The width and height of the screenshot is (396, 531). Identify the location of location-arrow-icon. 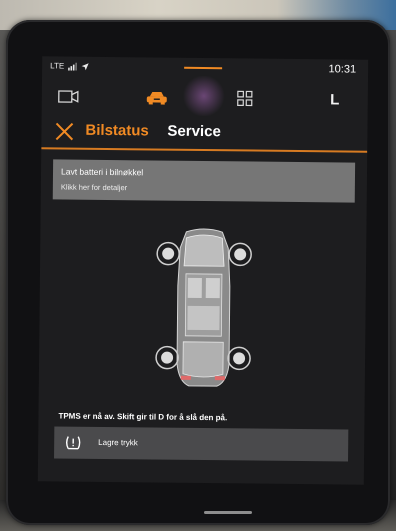
(85, 66).